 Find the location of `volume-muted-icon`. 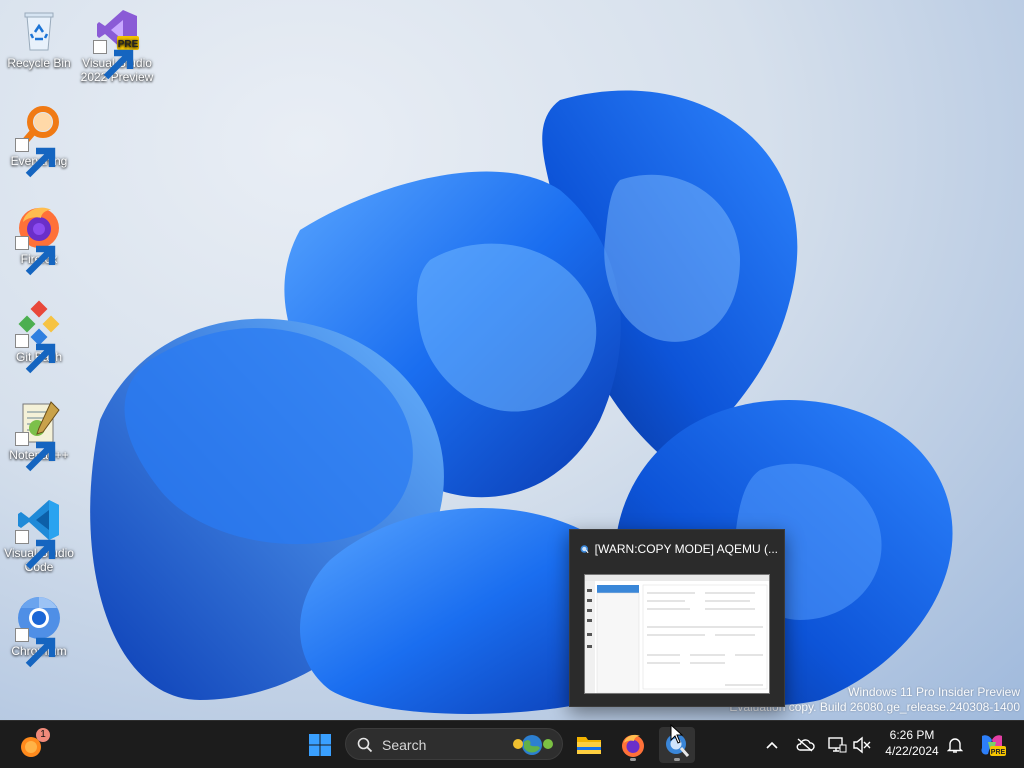

volume-muted-icon is located at coordinates (862, 745).